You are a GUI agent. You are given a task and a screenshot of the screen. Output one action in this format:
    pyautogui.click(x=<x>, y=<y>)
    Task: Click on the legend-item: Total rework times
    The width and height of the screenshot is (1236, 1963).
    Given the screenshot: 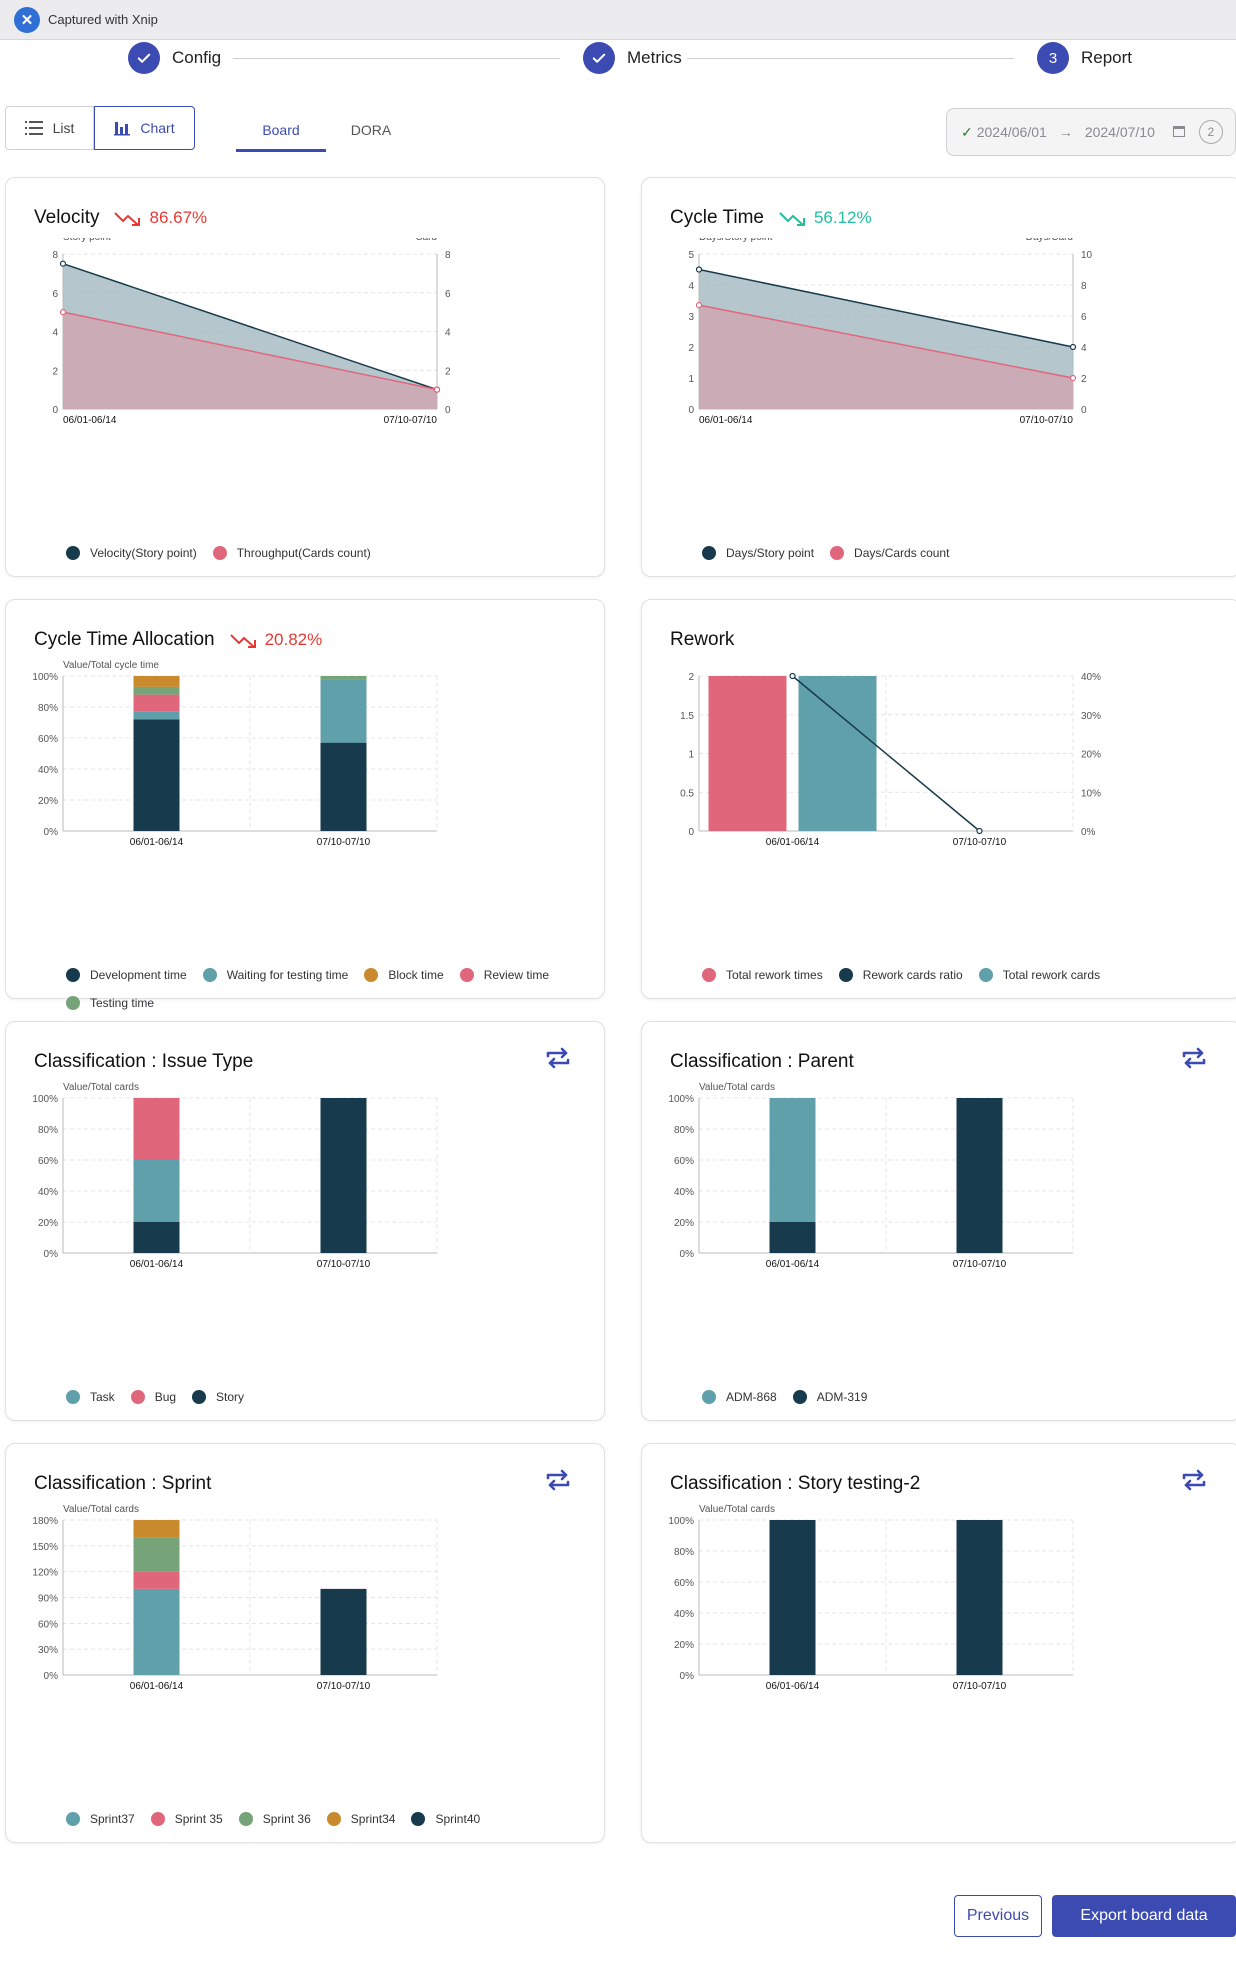 What is the action you would take?
    pyautogui.click(x=762, y=975)
    